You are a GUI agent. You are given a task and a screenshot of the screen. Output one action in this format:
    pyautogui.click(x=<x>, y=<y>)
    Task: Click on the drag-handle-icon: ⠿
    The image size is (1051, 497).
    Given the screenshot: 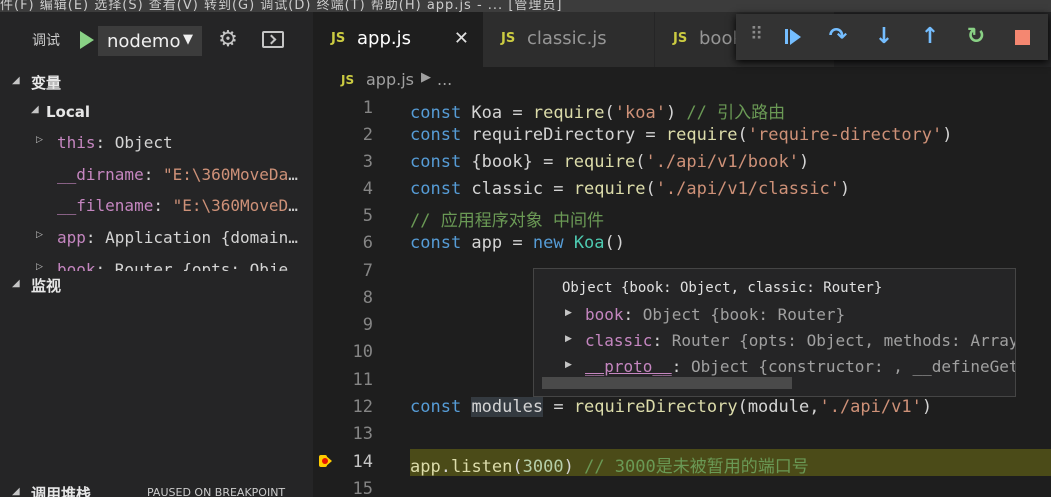 What is the action you would take?
    pyautogui.click(x=756, y=34)
    